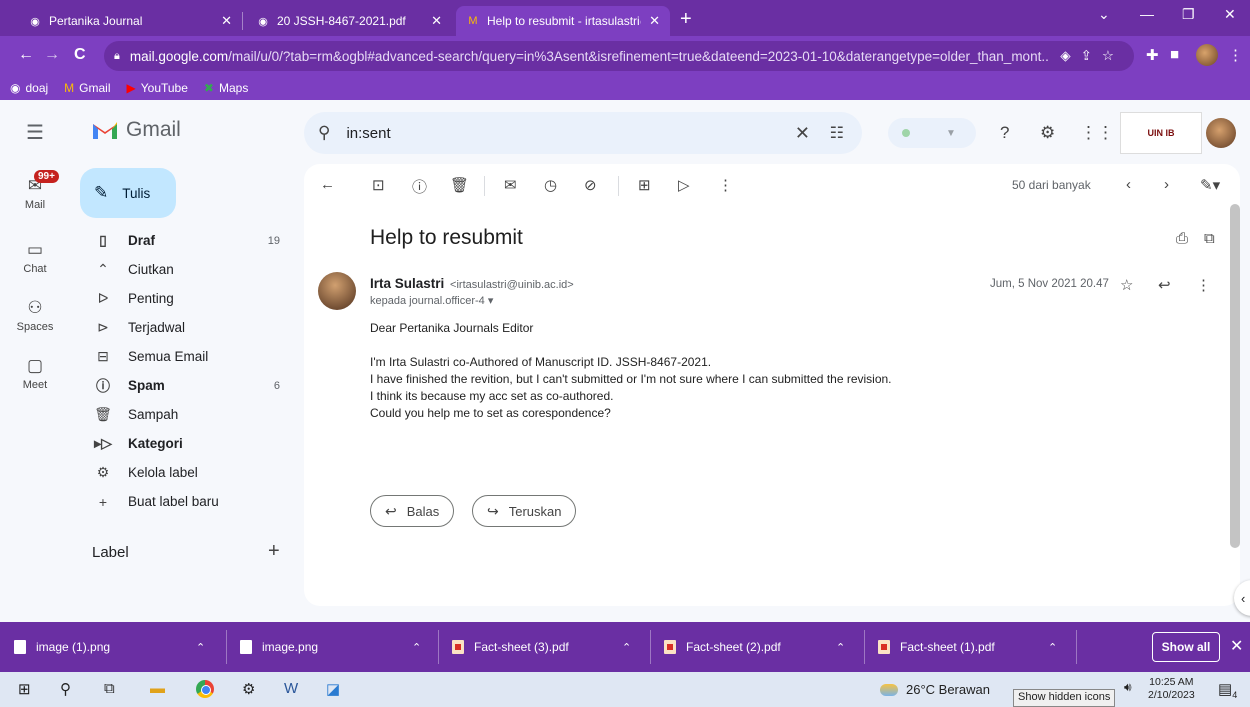  I want to click on chrome-icon, so click(205, 689).